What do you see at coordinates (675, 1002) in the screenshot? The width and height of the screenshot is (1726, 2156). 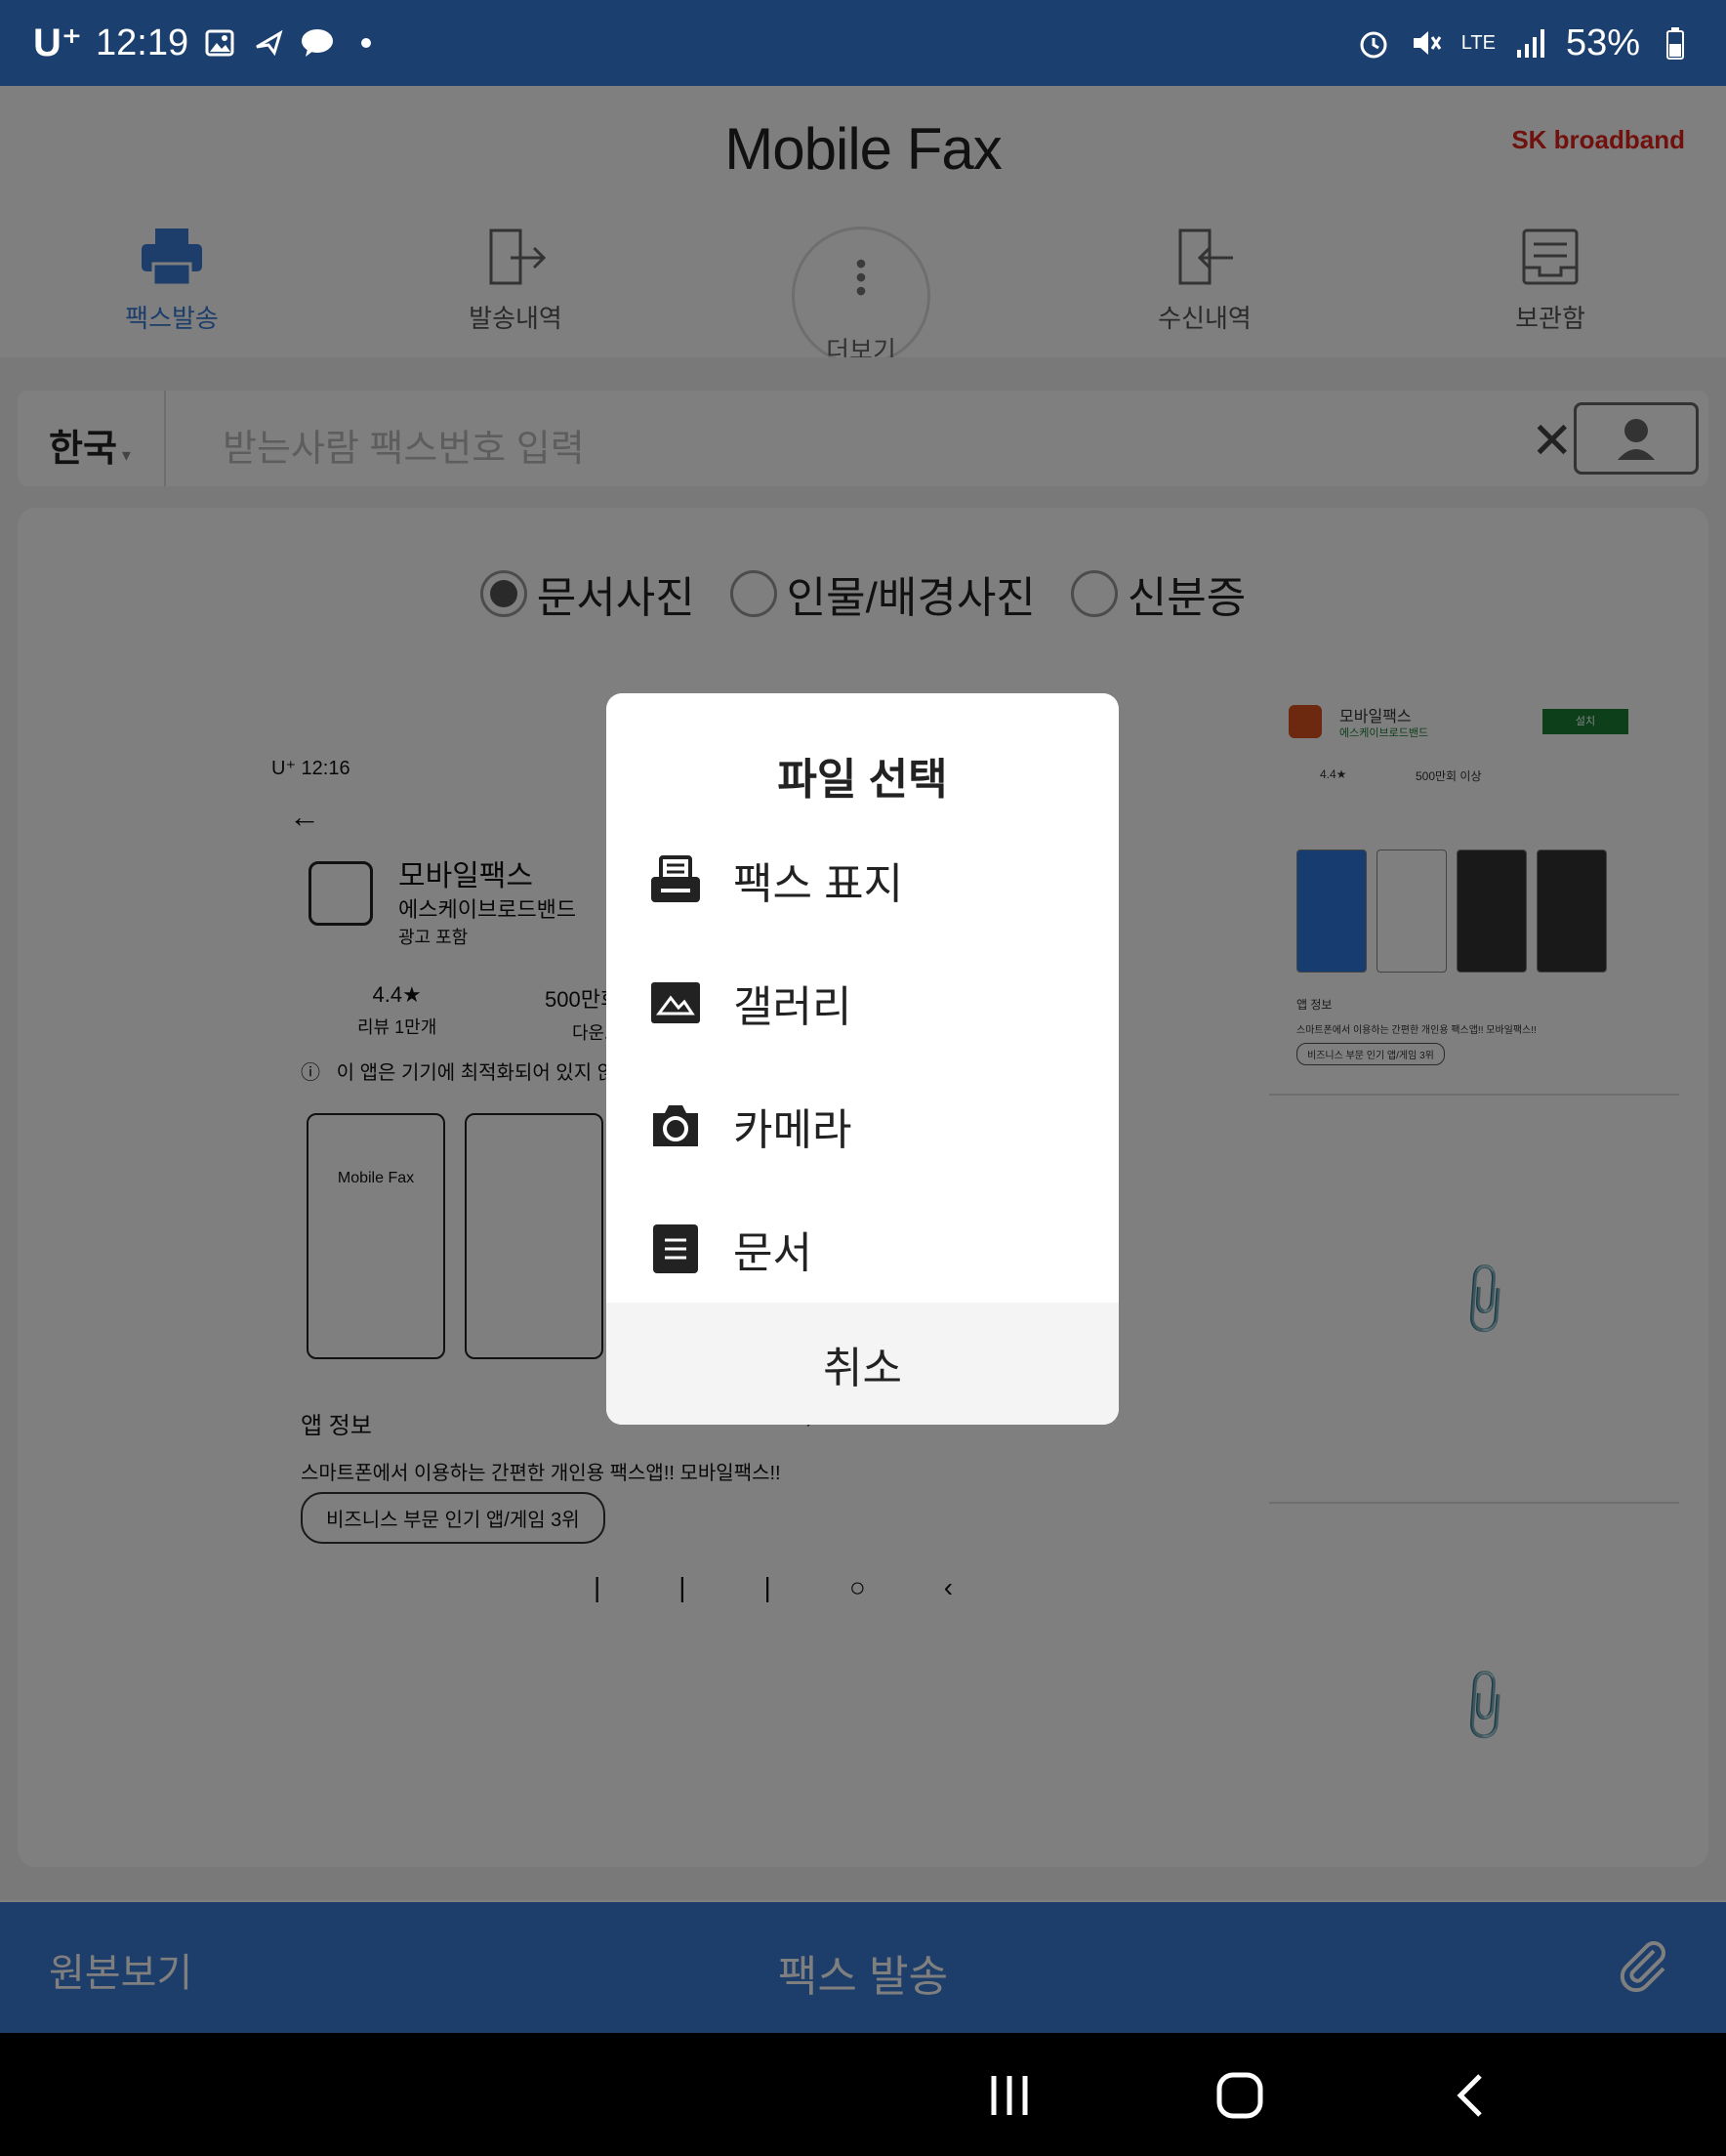 I see `gallery-icon` at bounding box center [675, 1002].